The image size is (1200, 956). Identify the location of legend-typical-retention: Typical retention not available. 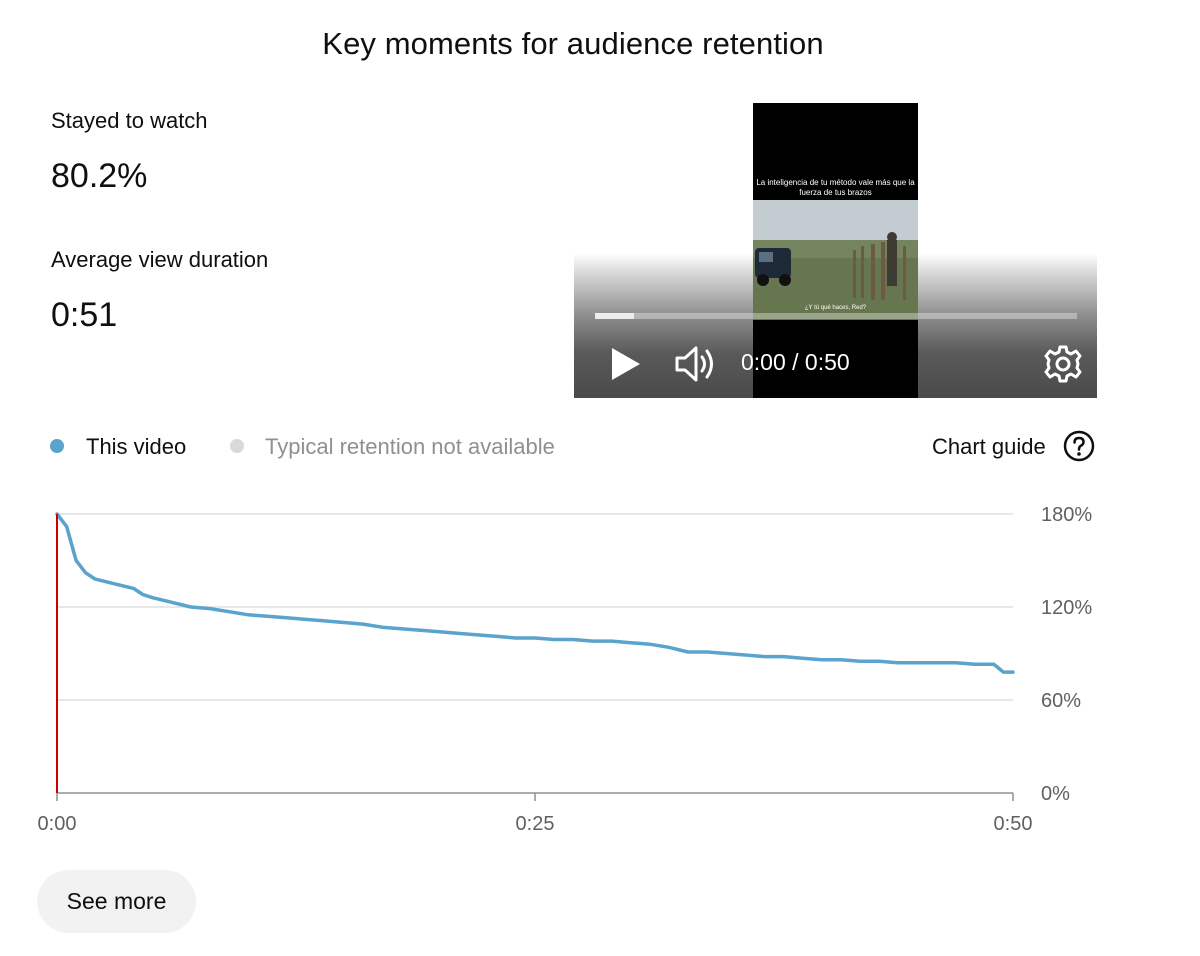
(410, 446).